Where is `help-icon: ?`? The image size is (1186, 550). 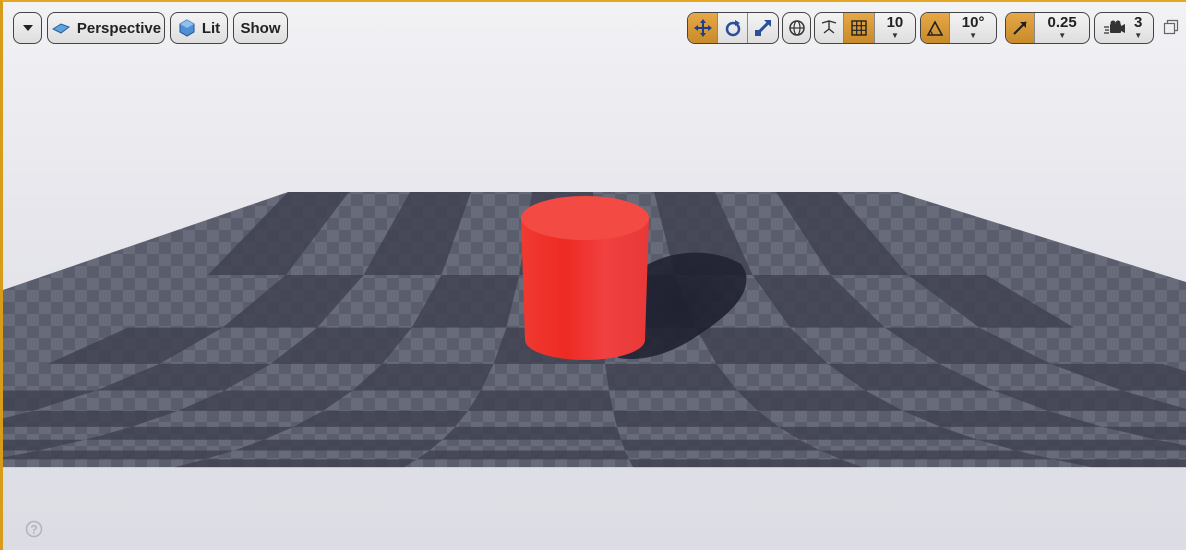 help-icon: ? is located at coordinates (34, 529).